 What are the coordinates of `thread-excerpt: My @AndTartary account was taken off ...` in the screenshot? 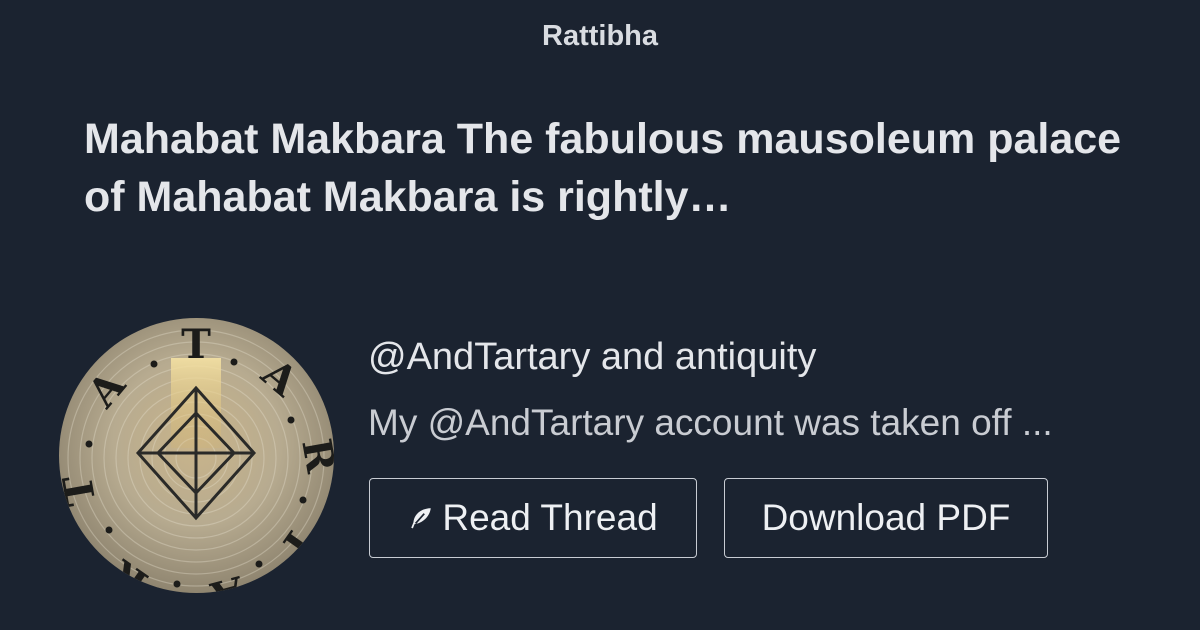 It's located at (710, 422).